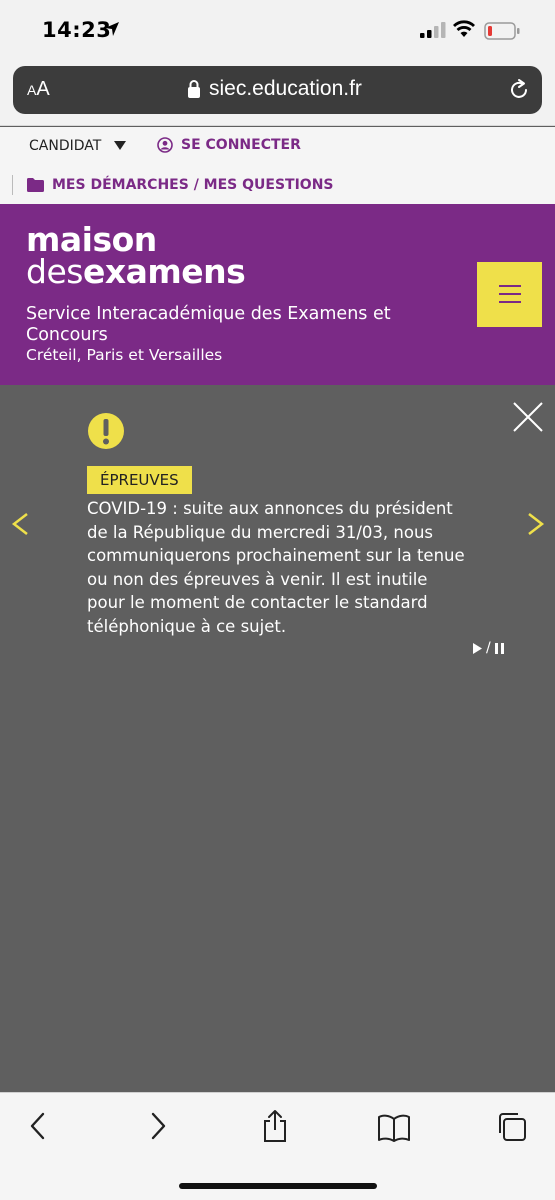  I want to click on menu-button, so click(509, 294).